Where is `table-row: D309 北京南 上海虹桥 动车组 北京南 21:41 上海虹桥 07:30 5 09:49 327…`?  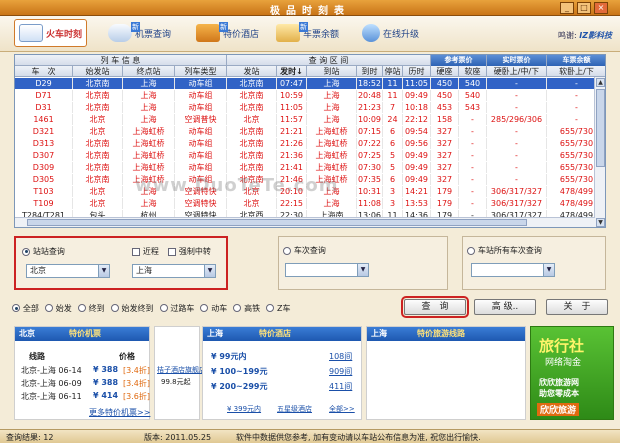 table-row: D309 北京南 上海虹桥 动车组 北京南 21:41 上海虹桥 07:30 5 09:49 327… is located at coordinates (305, 167).